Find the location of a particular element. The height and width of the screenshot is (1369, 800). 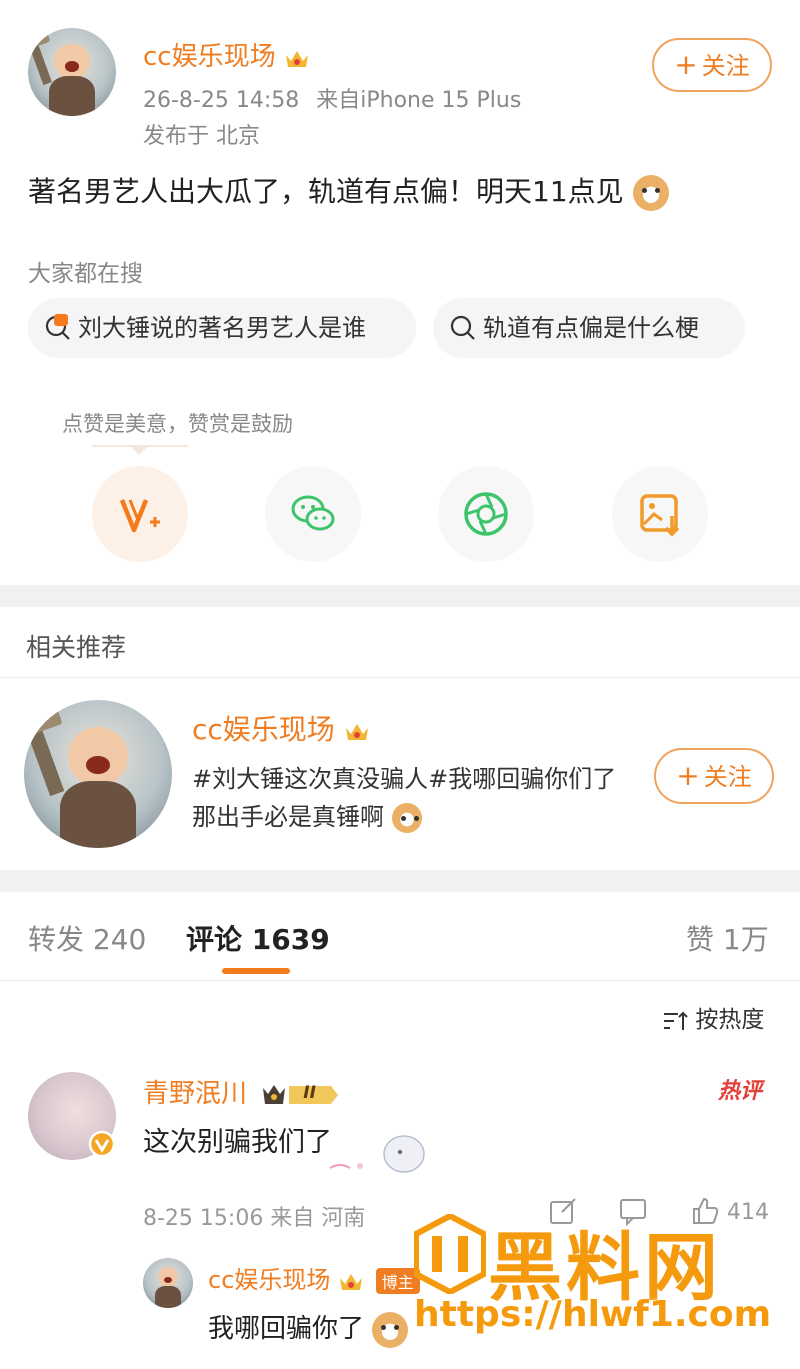

author-name-row: cc娱乐现场 is located at coordinates (226, 54).